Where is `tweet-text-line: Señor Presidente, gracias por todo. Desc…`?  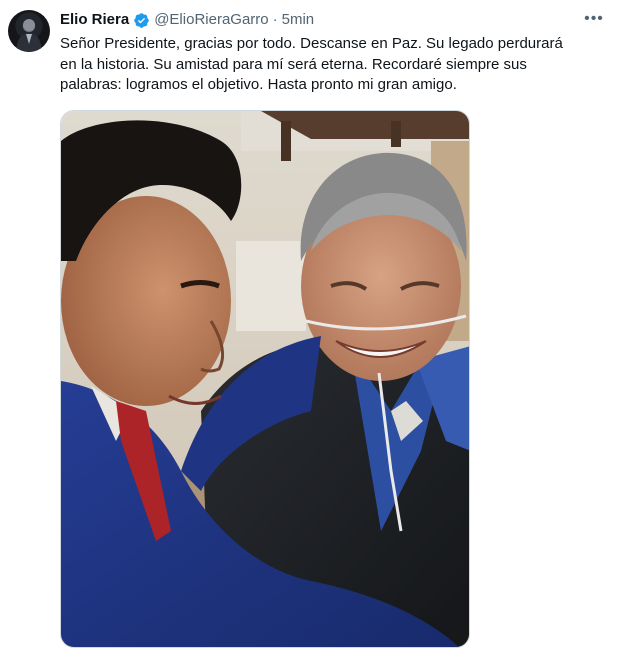 tweet-text-line: Señor Presidente, gracias por todo. Desc… is located at coordinates (311, 43).